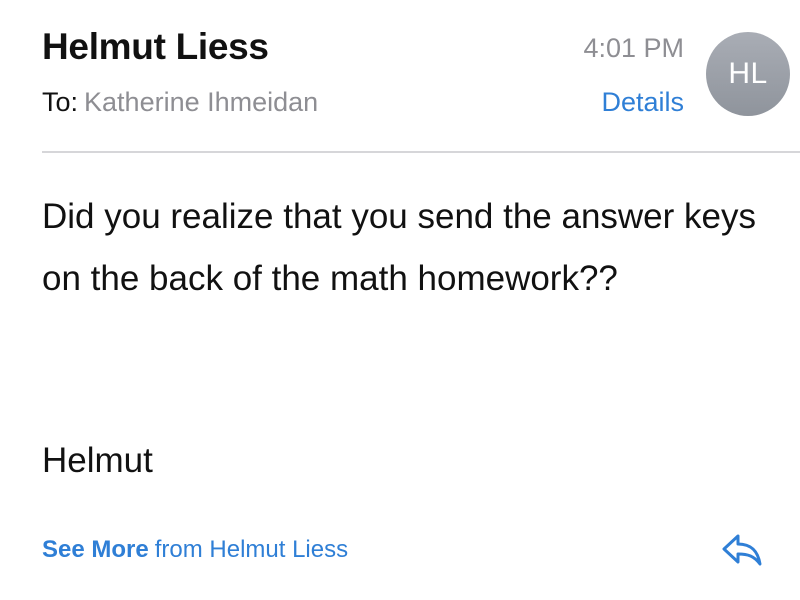 This screenshot has width=800, height=600. I want to click on reply-icon, so click(742, 550).